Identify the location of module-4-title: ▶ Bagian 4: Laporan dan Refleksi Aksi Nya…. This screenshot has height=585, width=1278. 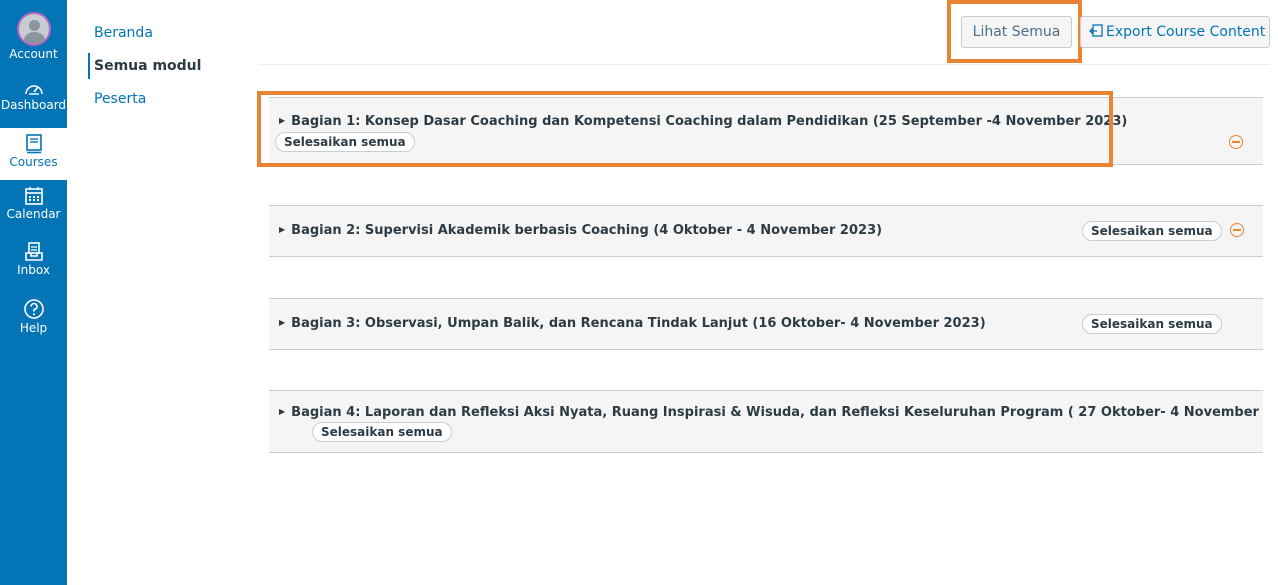
(771, 412).